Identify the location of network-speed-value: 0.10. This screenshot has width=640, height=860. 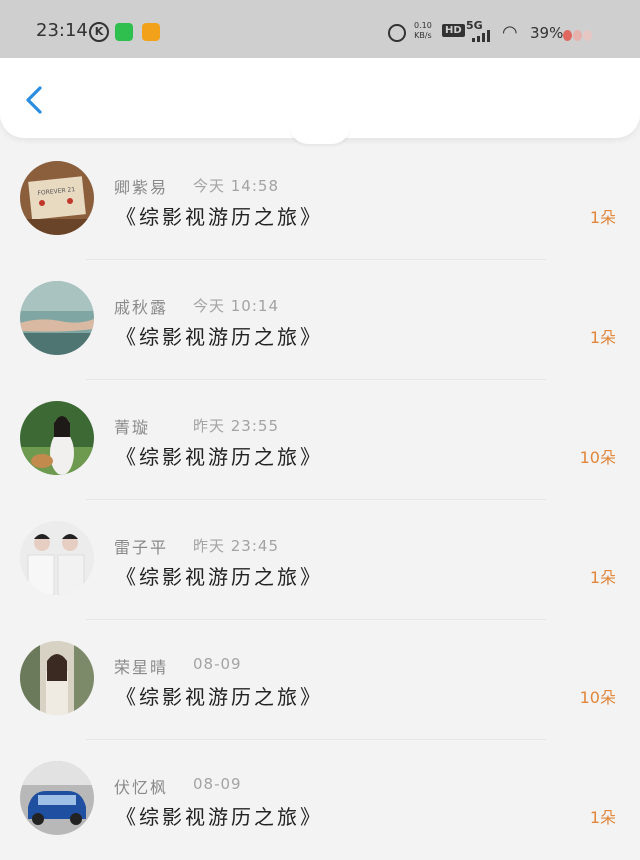
(423, 25).